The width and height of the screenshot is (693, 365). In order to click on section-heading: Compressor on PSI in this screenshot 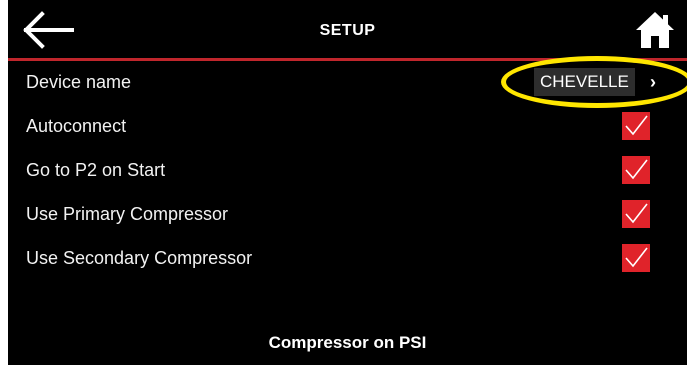, I will do `click(347, 342)`.